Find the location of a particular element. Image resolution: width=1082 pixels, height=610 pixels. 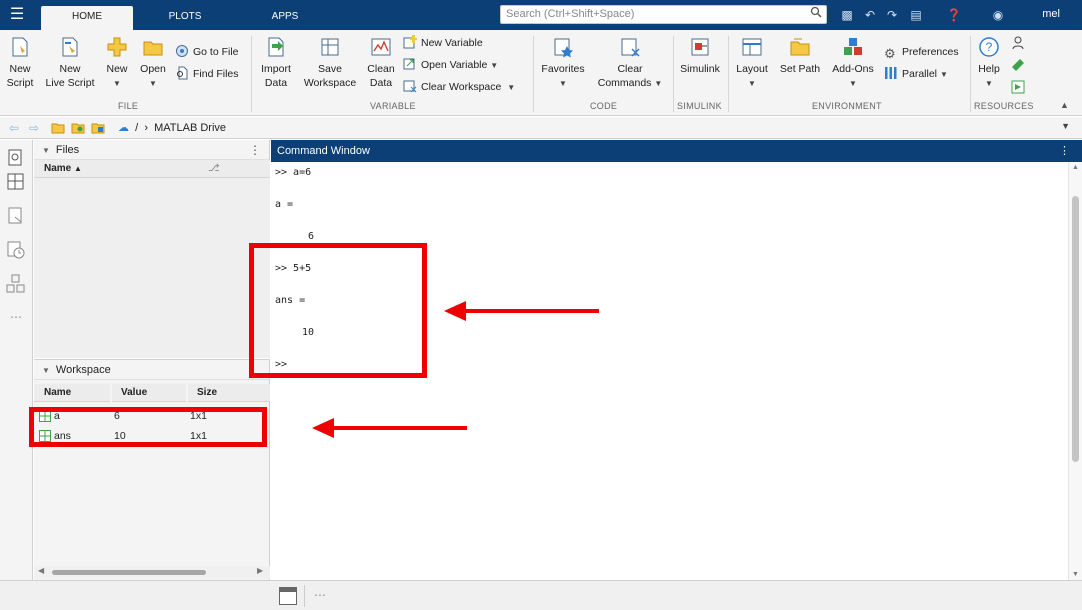

help-button: ? Help ▼ is located at coordinates (989, 63).